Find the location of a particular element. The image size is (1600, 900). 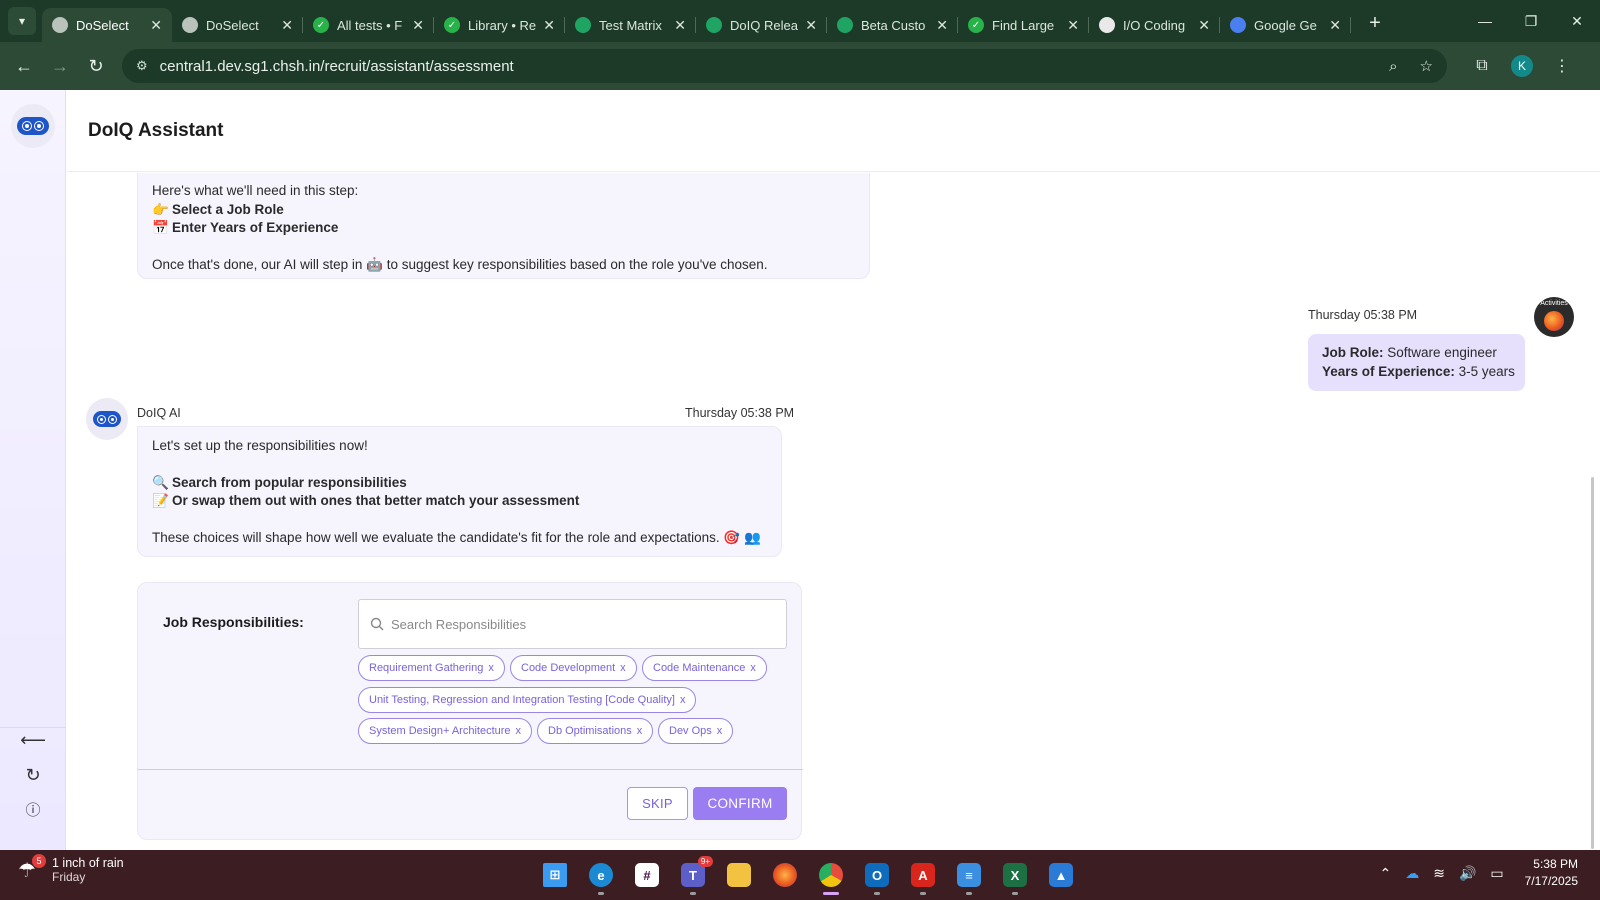

forward-button: → is located at coordinates (60, 66).